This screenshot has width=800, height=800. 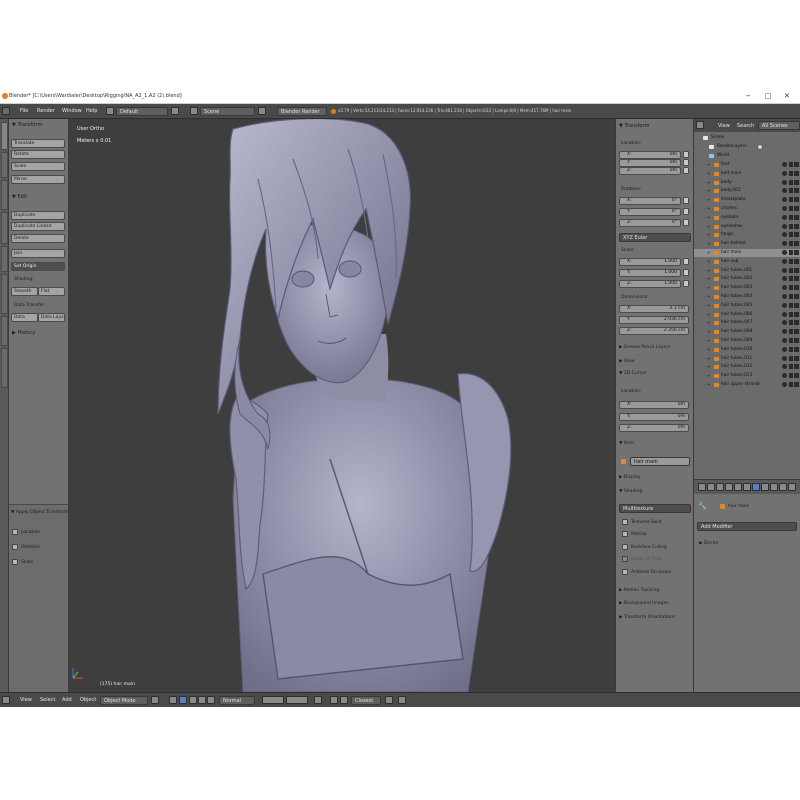 I want to click on texture-tab-icon, so click(x=783, y=487).